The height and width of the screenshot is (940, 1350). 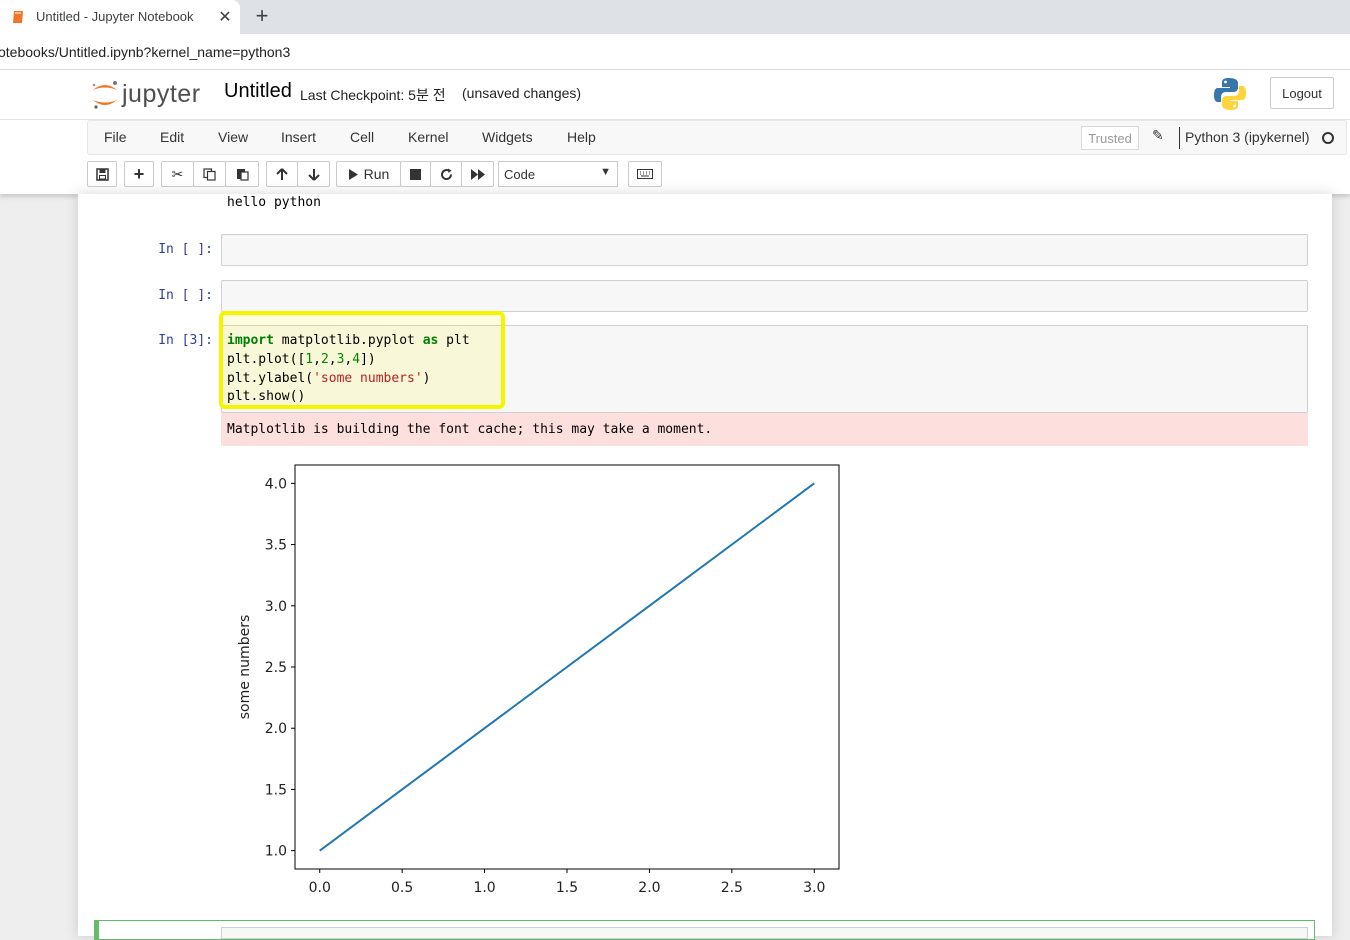 What do you see at coordinates (276, 852) in the screenshot?
I see `y-tick-label: 1.0` at bounding box center [276, 852].